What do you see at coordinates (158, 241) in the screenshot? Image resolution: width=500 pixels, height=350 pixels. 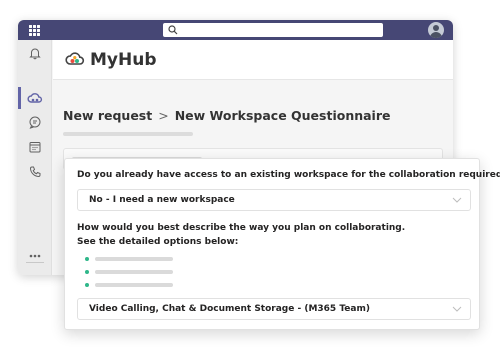 I see `question-2-line-2: See the detailed options below:` at bounding box center [158, 241].